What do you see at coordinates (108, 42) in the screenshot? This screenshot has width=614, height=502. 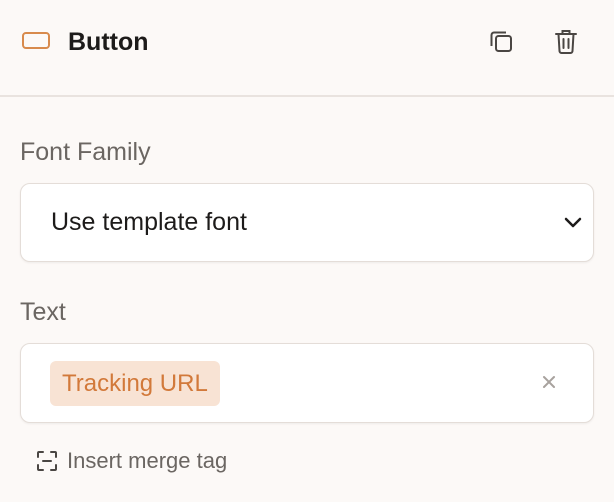 I see `panel-title: Button` at bounding box center [108, 42].